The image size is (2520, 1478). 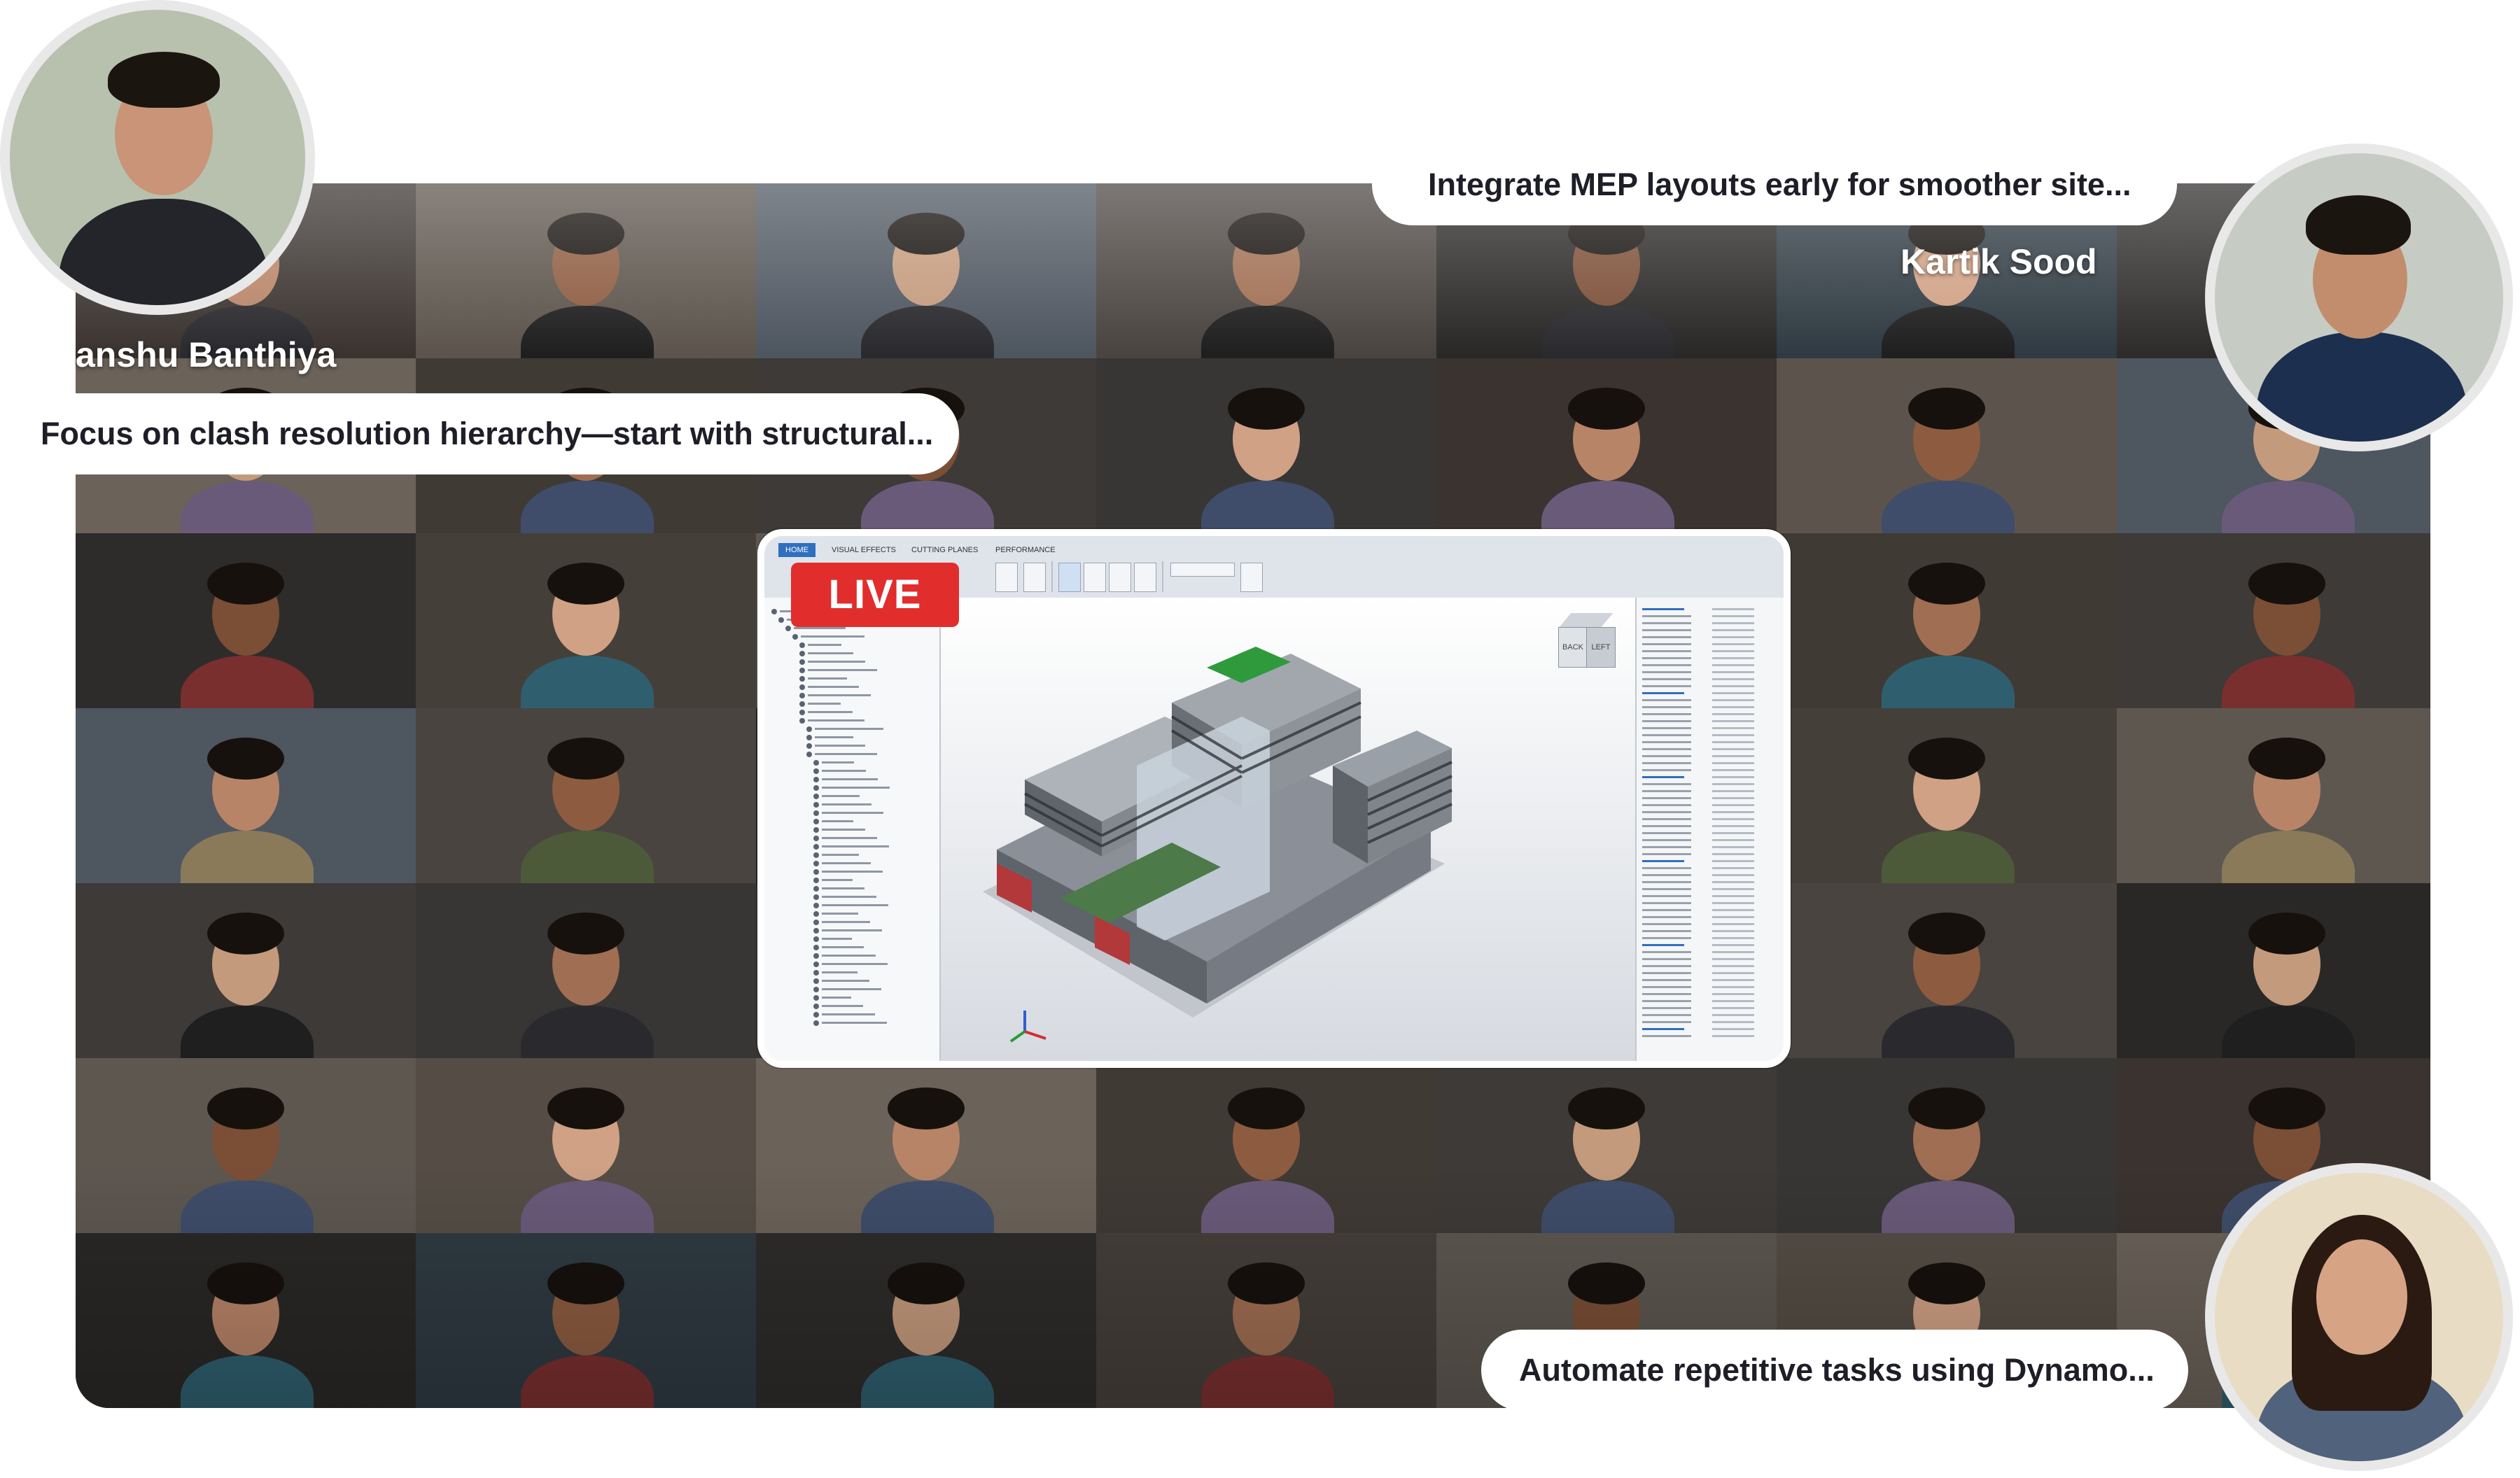 What do you see at coordinates (157, 157) in the screenshot?
I see `speaker-avatar-anshu` at bounding box center [157, 157].